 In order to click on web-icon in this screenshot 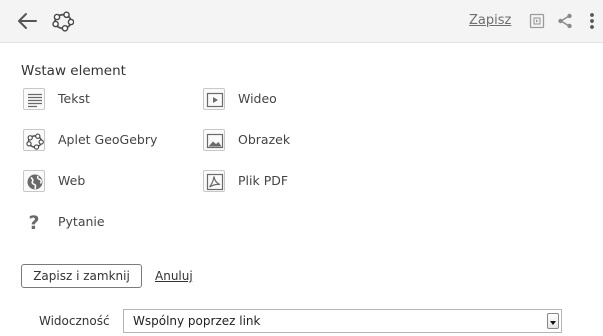, I will do `click(34, 181)`.